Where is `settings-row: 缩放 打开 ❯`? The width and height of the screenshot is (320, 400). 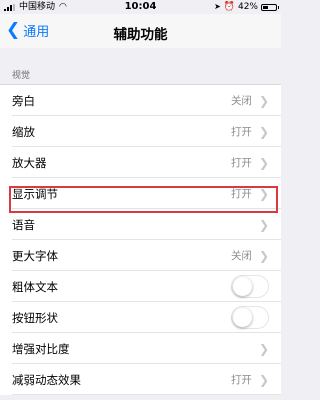
settings-row: 缩放 打开 ❯ is located at coordinates (140, 131).